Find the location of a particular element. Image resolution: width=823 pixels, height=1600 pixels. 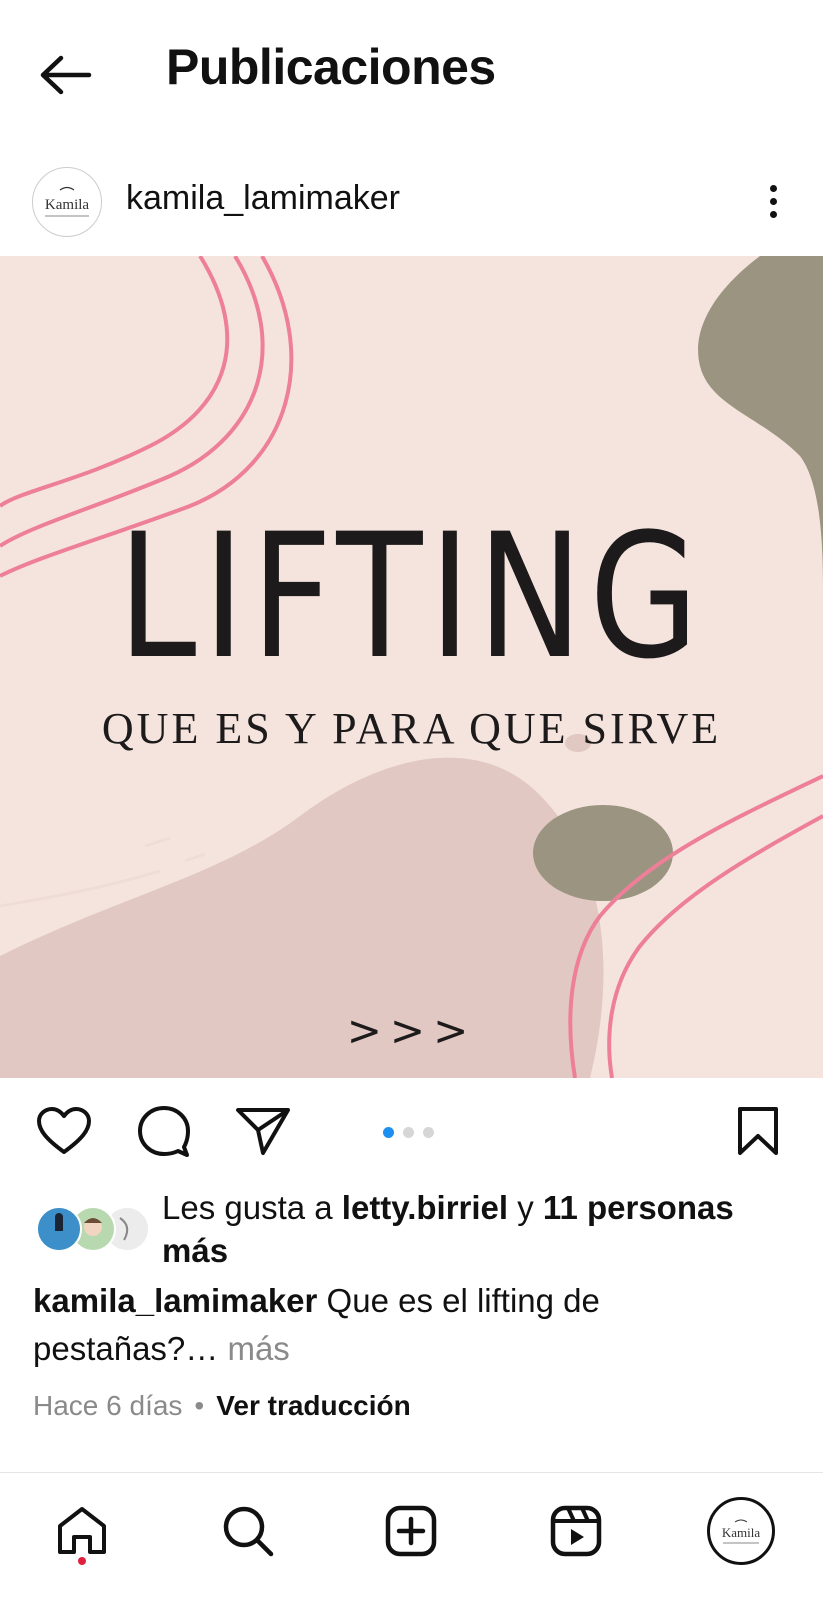

post-image-subtitle: QUE ES Y PARA QUE SIRVE is located at coordinates (411, 728).